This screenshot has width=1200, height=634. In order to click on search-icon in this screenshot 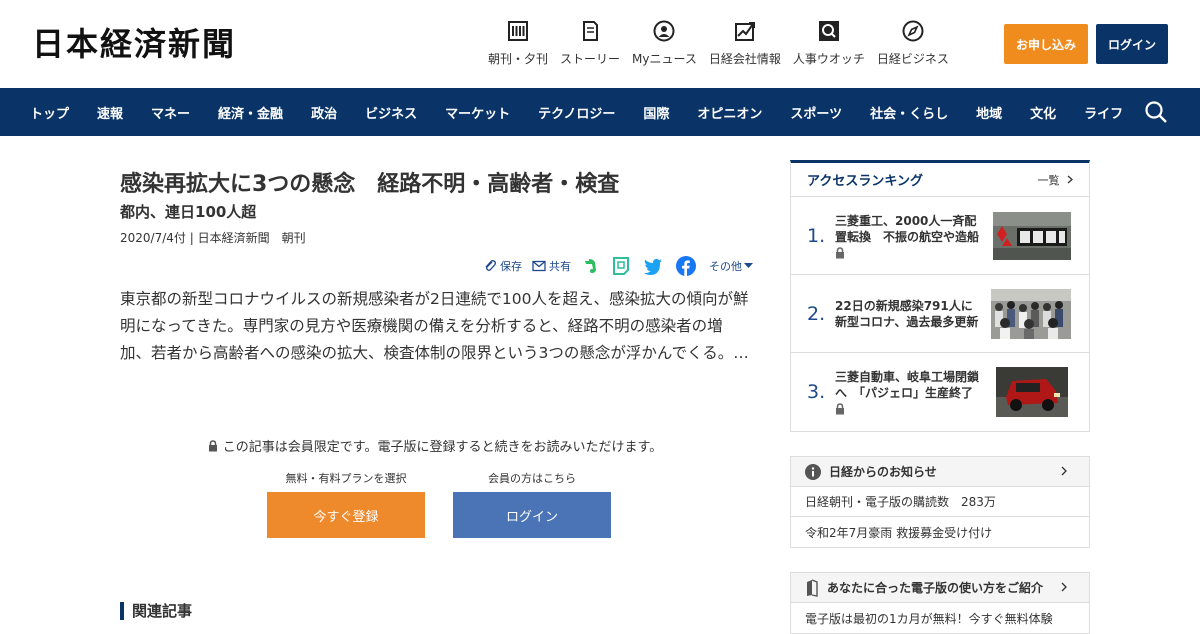, I will do `click(1156, 112)`.